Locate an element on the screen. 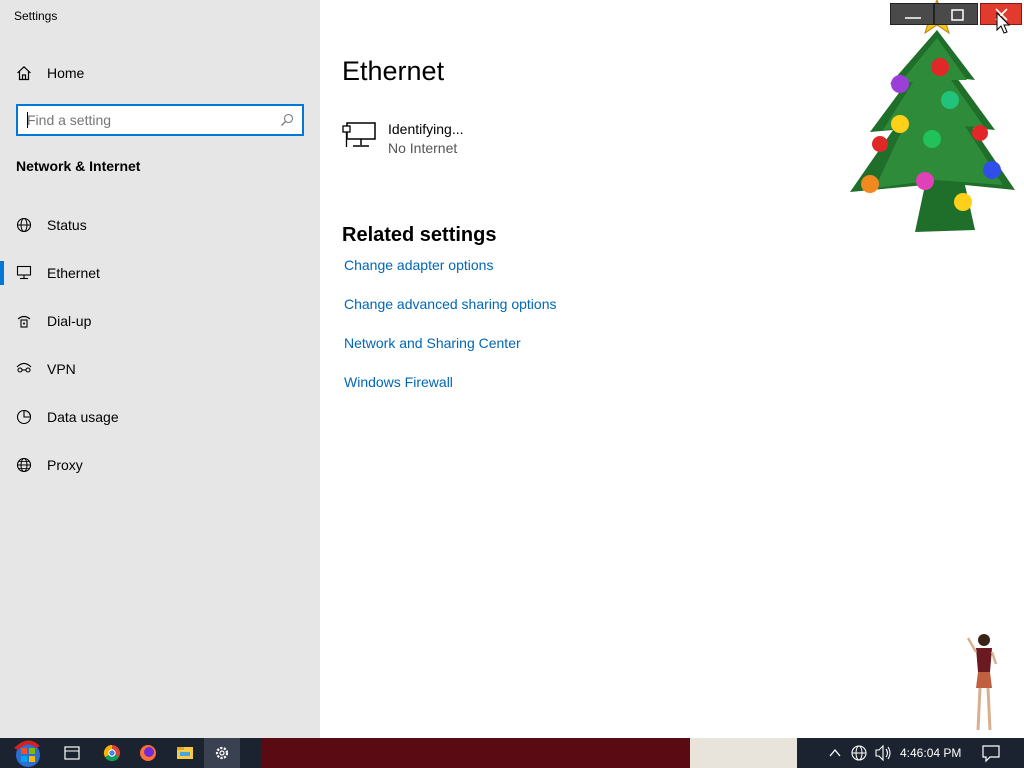 This screenshot has height=768, width=1024. firefox-button is located at coordinates (148, 753).